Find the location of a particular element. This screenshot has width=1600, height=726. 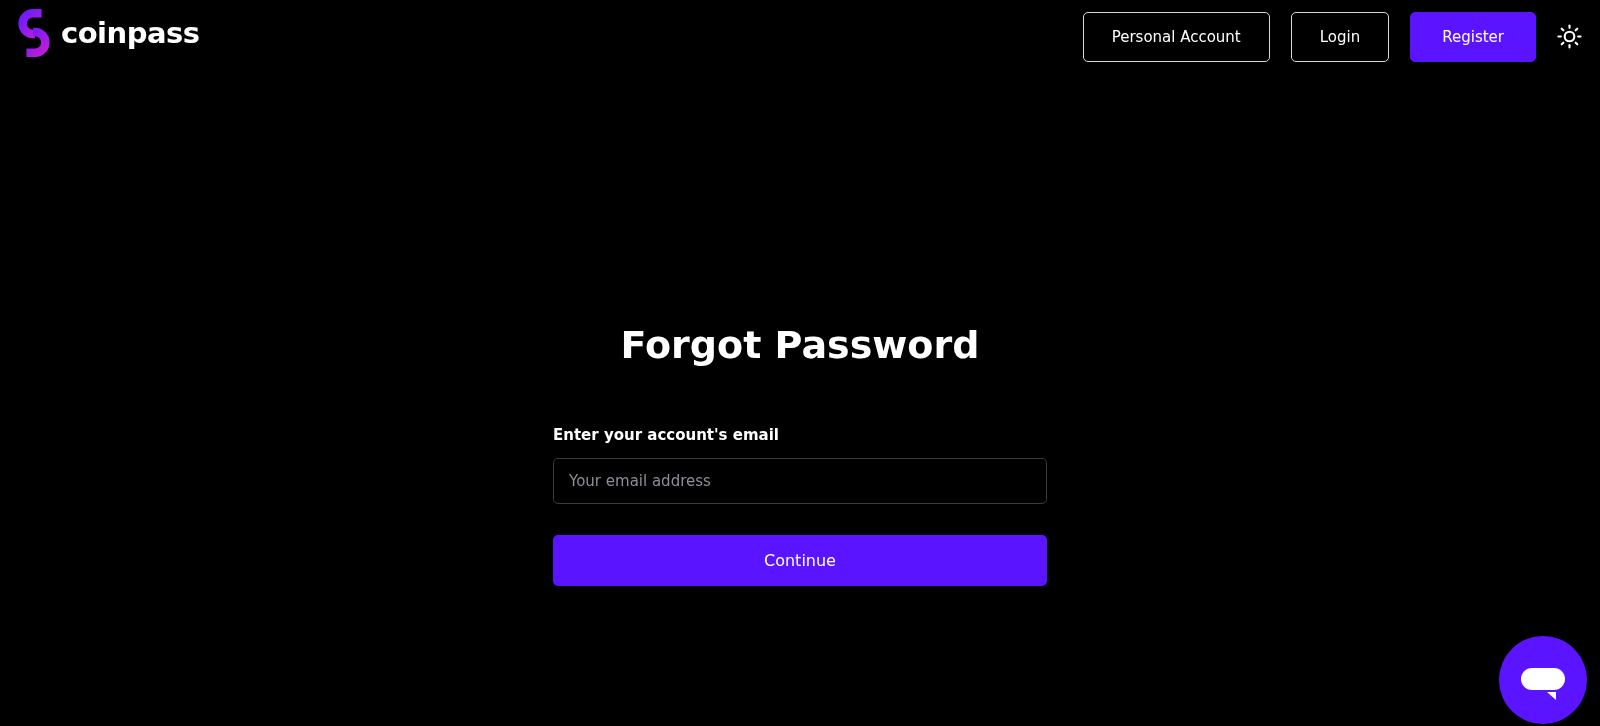

logo-icon is located at coordinates (34, 32).